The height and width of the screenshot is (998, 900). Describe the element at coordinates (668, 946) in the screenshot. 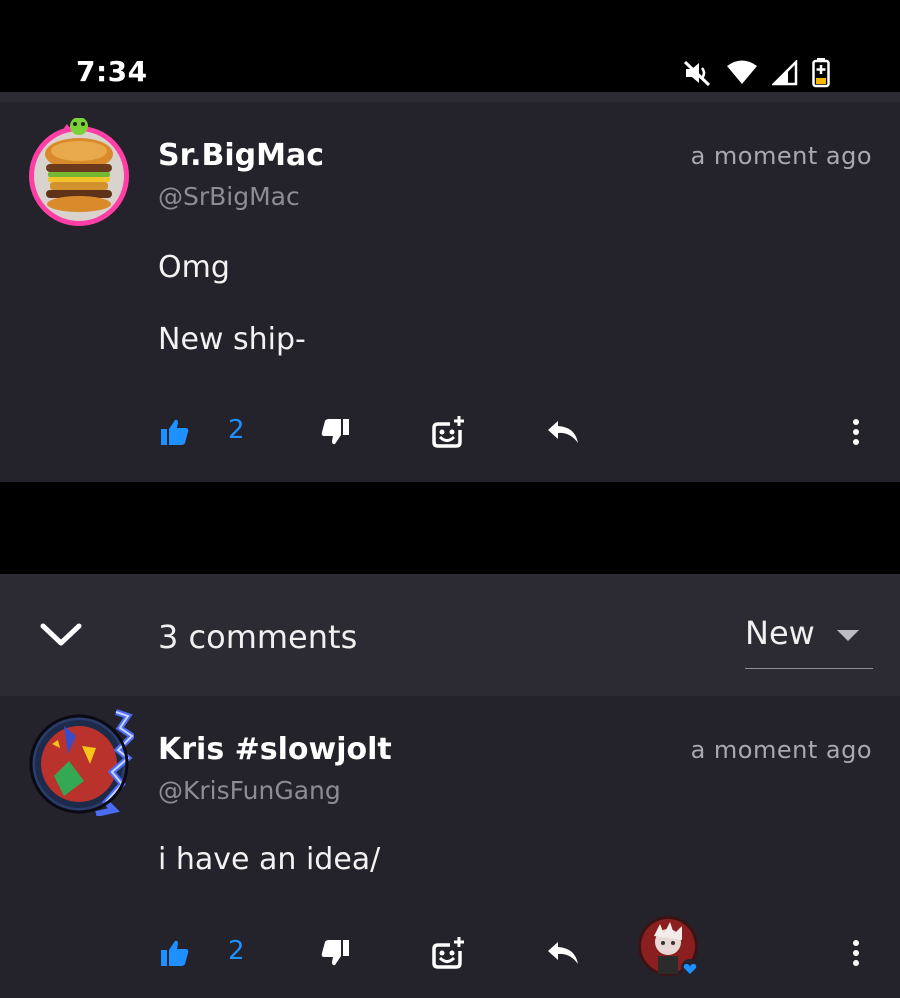

I see `creator-heart-avatar` at that location.